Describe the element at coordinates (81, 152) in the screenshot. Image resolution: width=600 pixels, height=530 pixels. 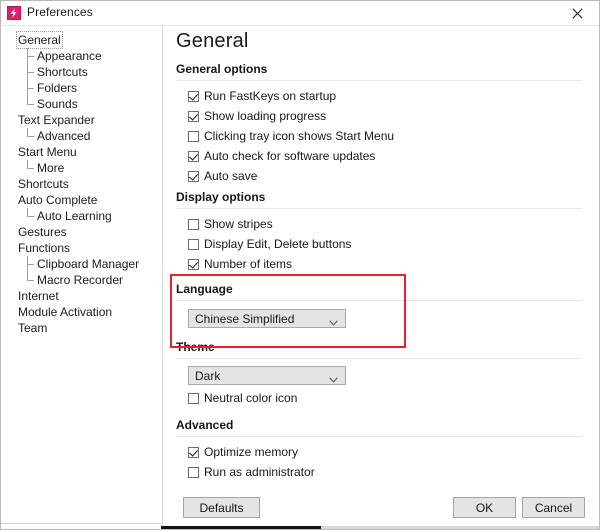
I see `sidebar-item-start-menu: Start Menu` at that location.